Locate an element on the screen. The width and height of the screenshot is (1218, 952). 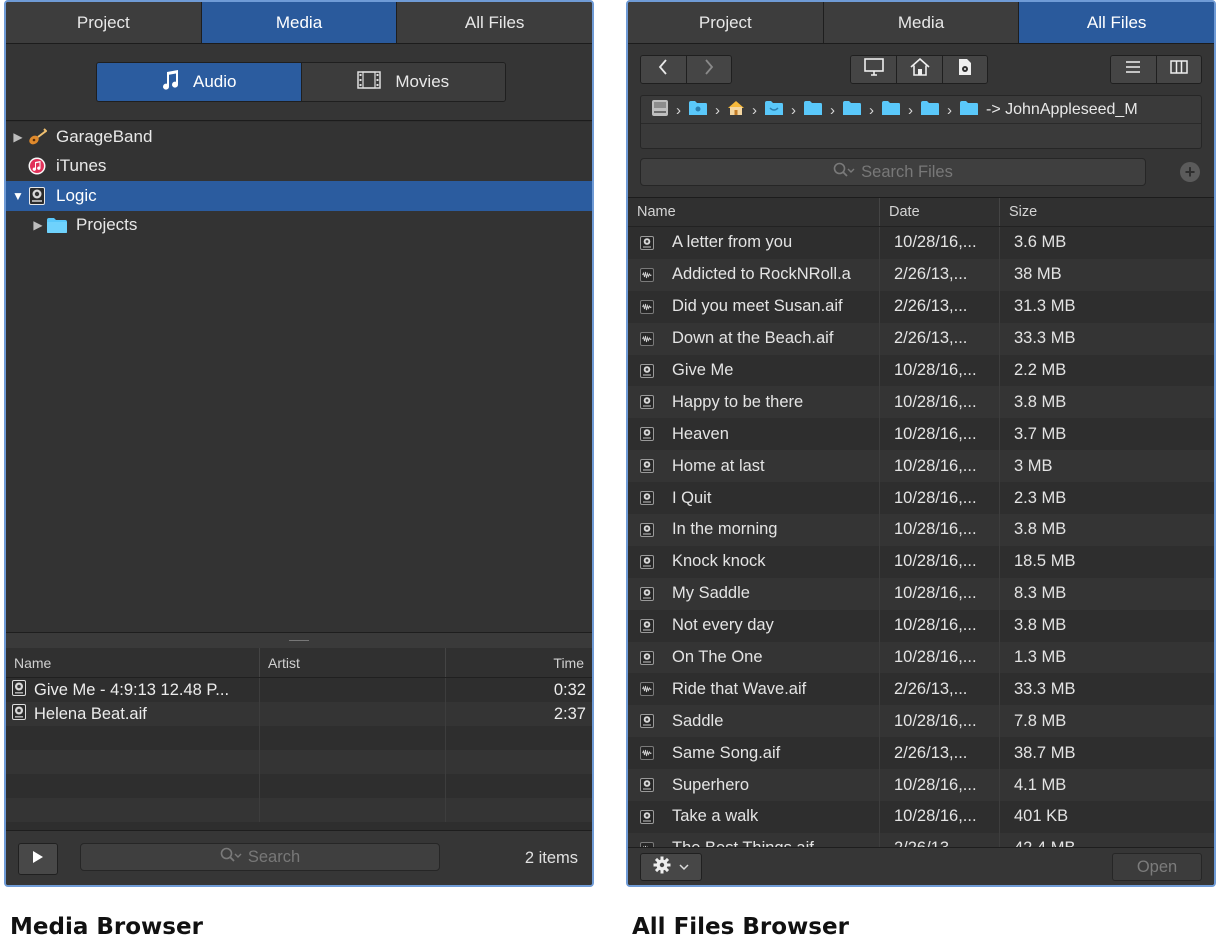
logic-project-icon is located at coordinates (647, 816).